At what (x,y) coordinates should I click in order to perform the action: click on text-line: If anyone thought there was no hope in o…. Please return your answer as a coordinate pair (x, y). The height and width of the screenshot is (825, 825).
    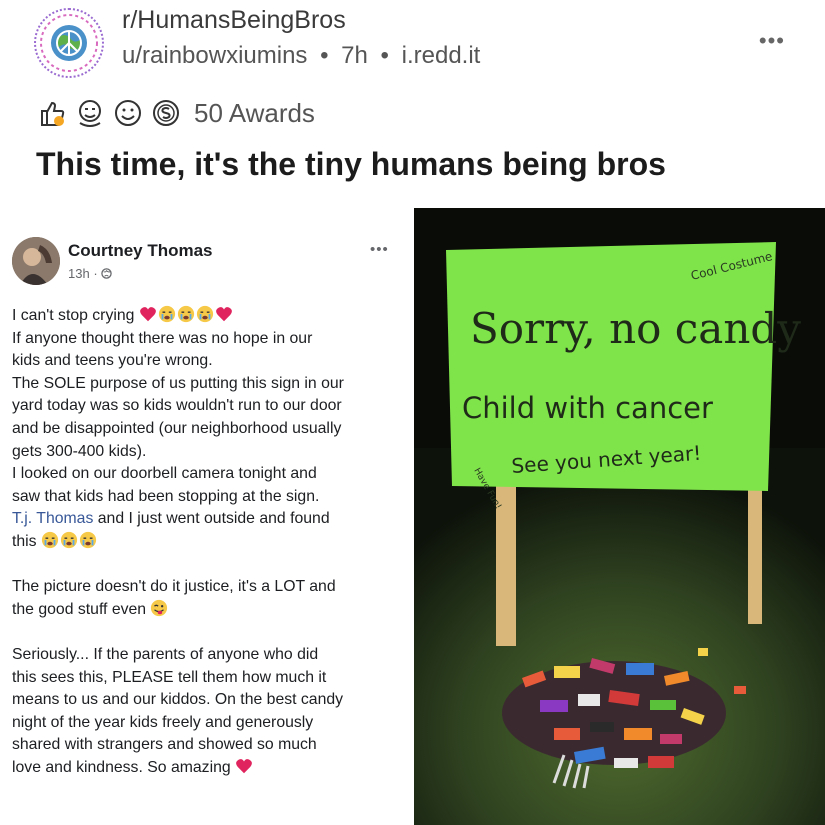
    Looking at the image, I should click on (162, 338).